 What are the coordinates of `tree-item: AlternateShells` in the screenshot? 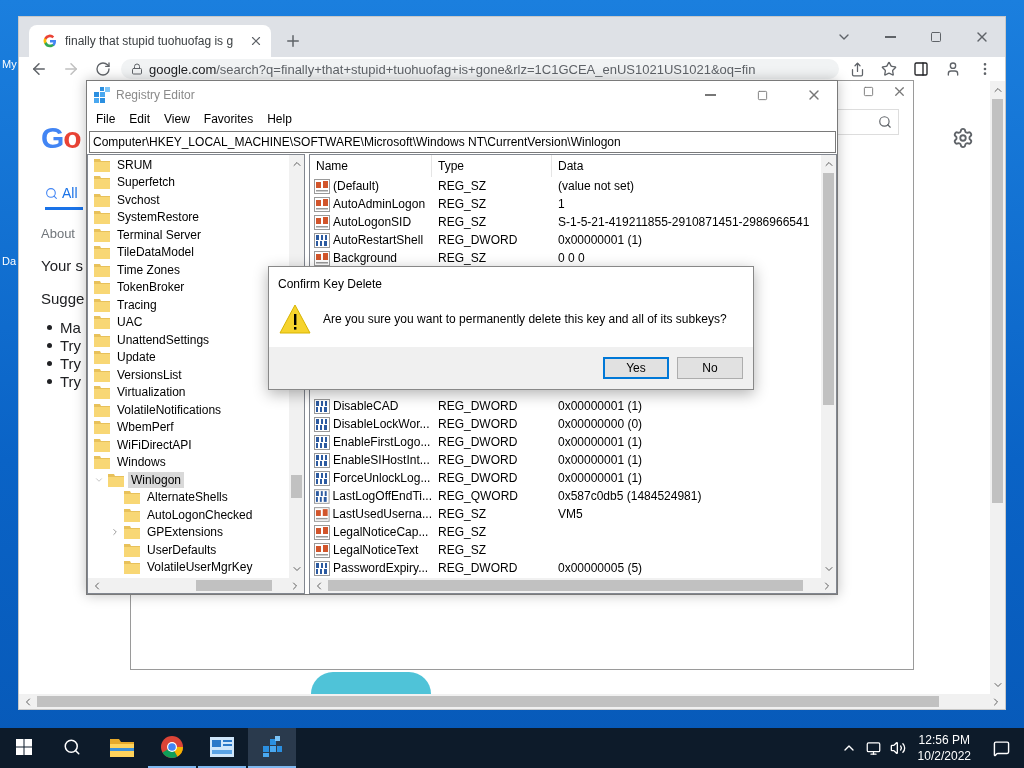 It's located at (187, 497).